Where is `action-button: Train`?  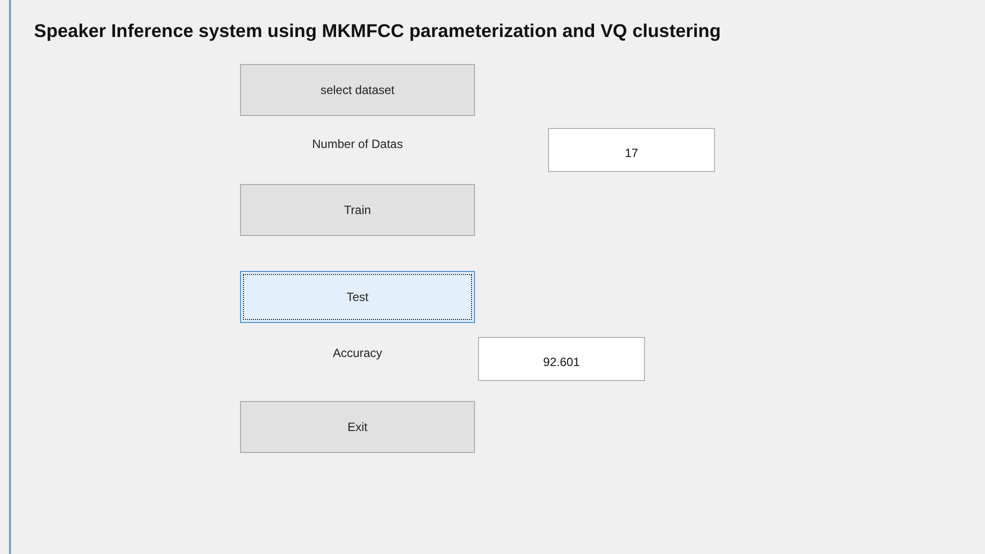 action-button: Train is located at coordinates (357, 210).